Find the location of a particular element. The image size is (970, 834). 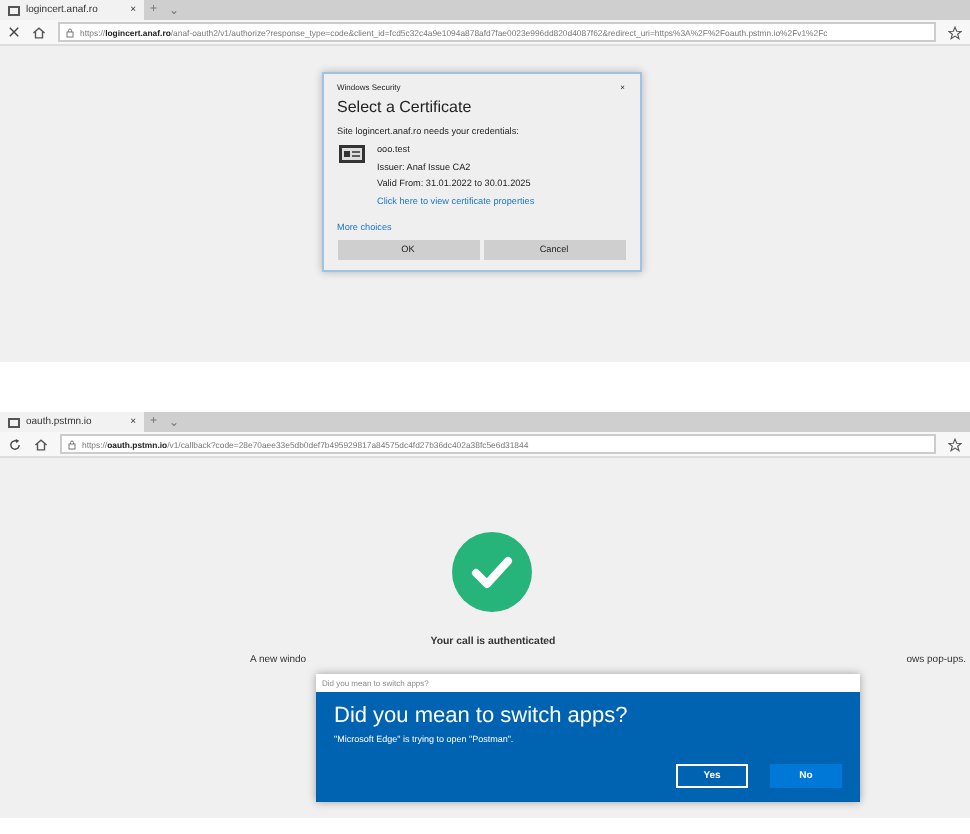

certificate-icon is located at coordinates (351, 154).